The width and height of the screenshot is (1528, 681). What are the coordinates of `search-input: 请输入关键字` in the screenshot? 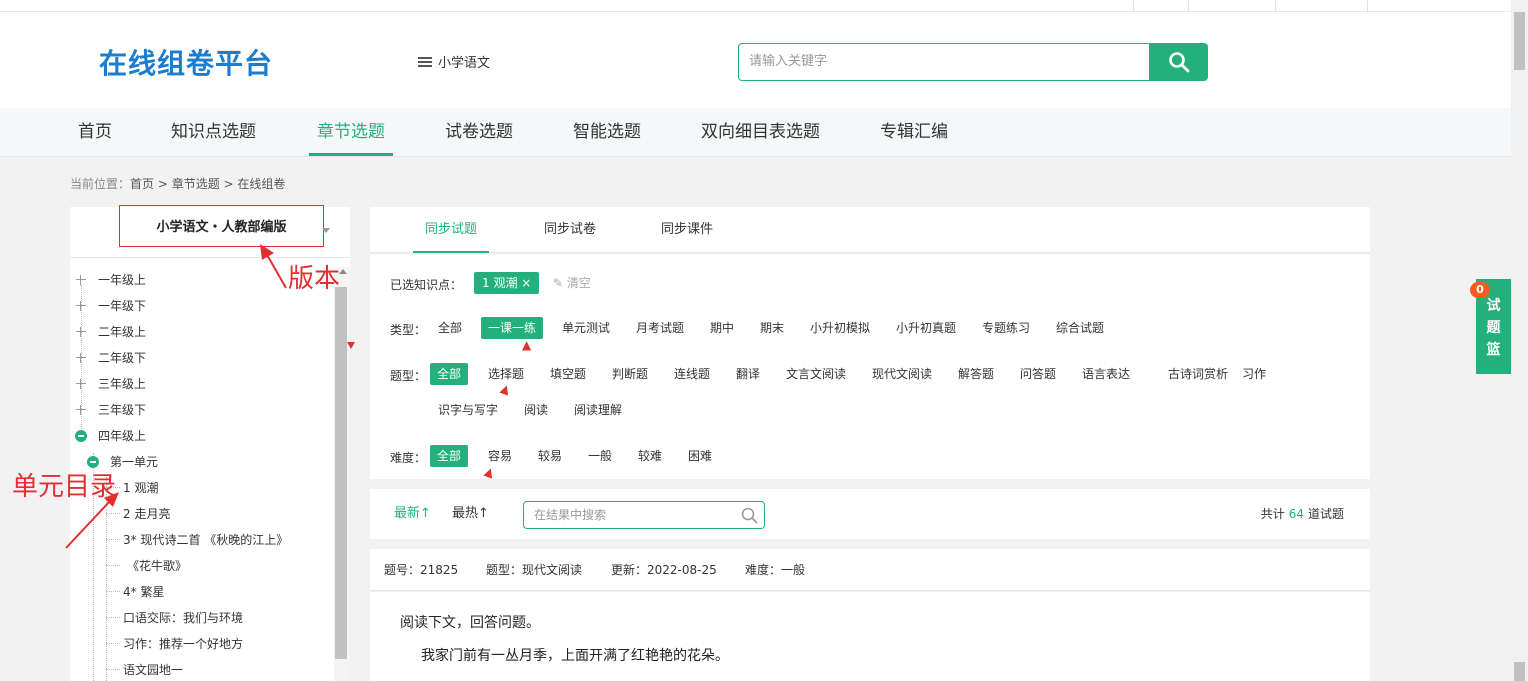 It's located at (944, 62).